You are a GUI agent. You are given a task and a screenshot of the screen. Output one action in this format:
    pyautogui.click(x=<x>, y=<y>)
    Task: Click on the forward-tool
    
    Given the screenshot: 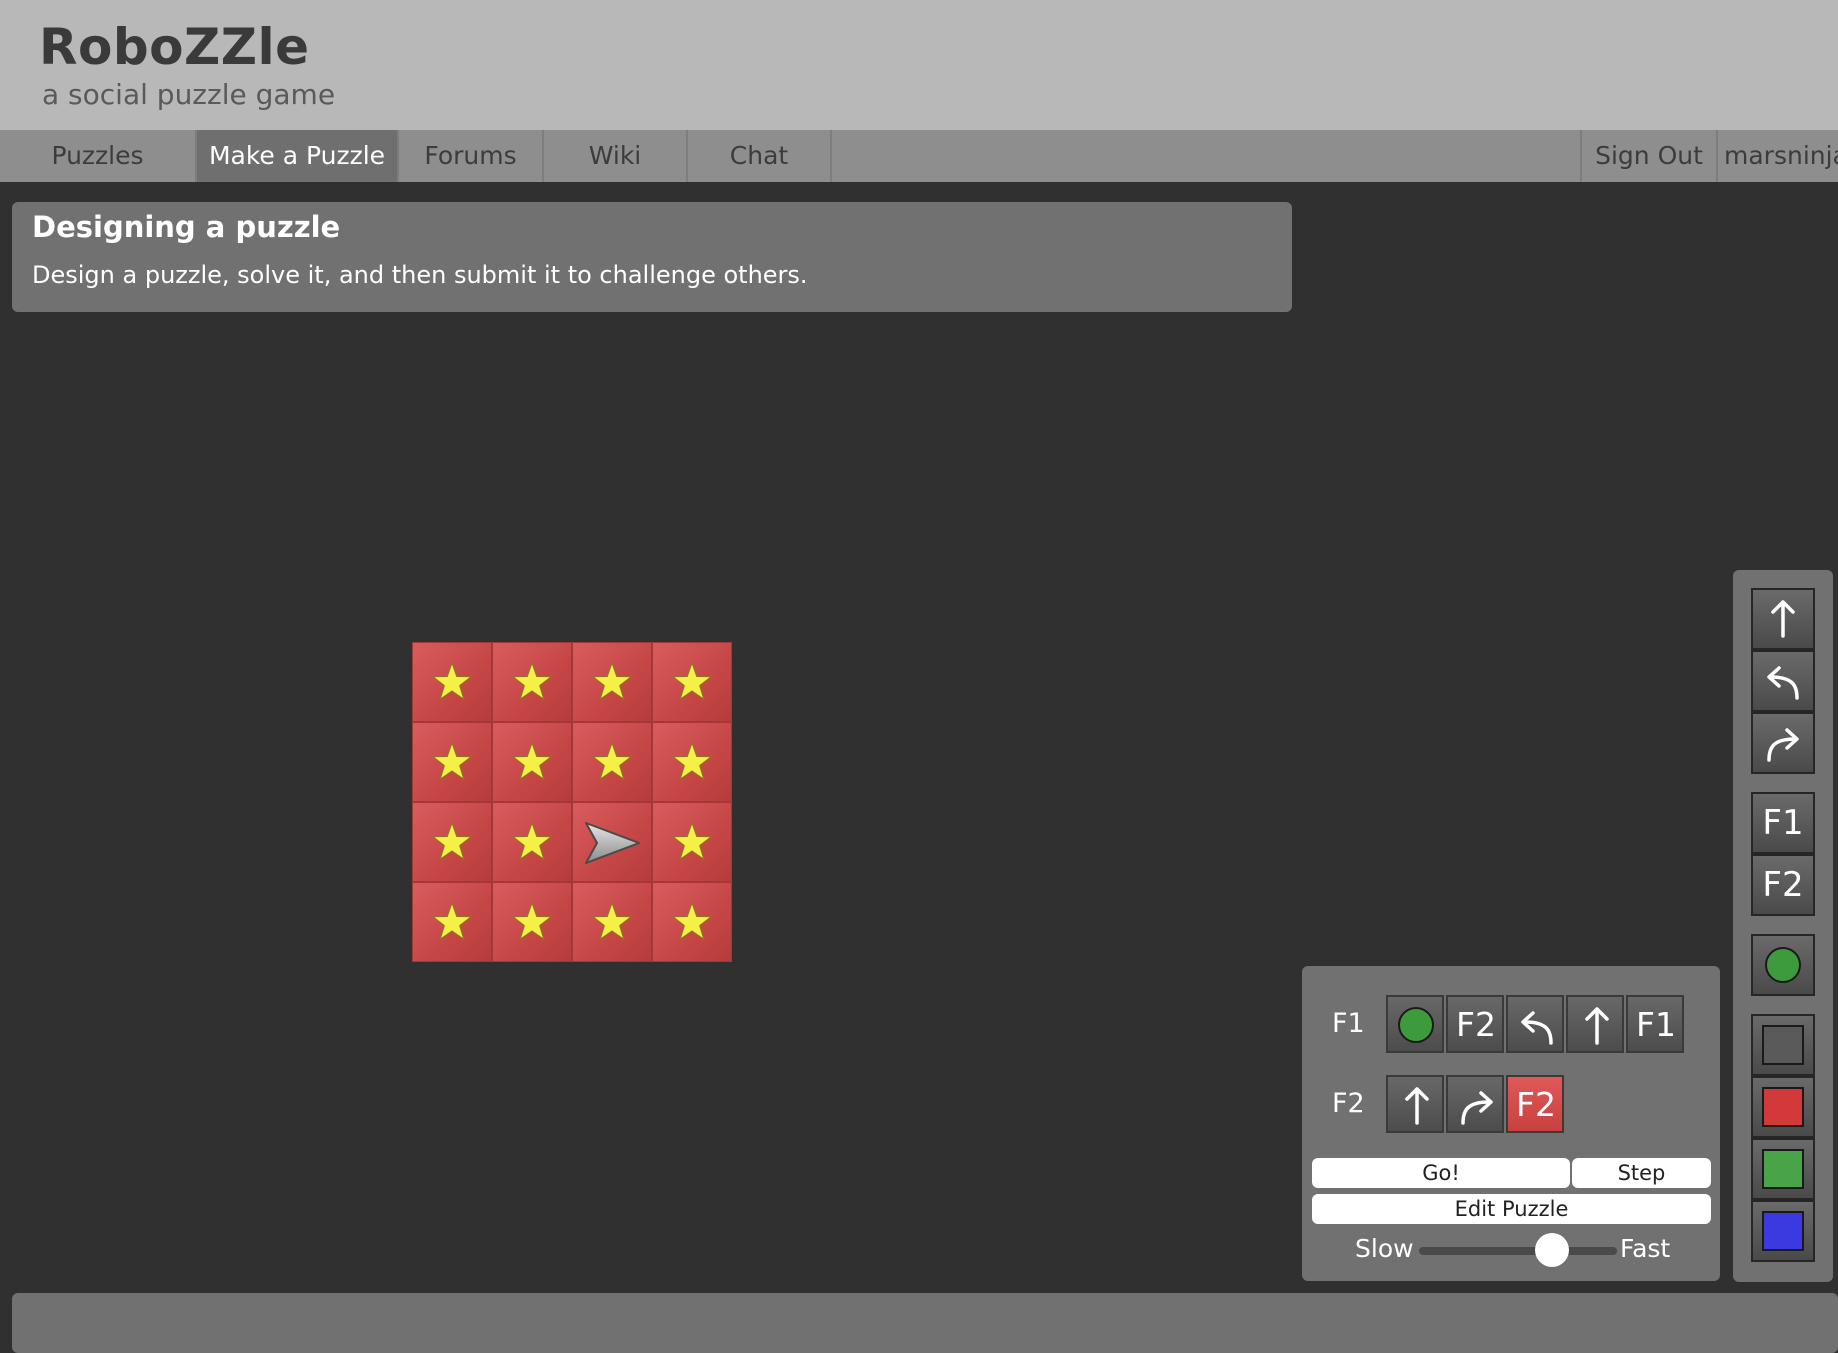 What is the action you would take?
    pyautogui.click(x=1783, y=619)
    